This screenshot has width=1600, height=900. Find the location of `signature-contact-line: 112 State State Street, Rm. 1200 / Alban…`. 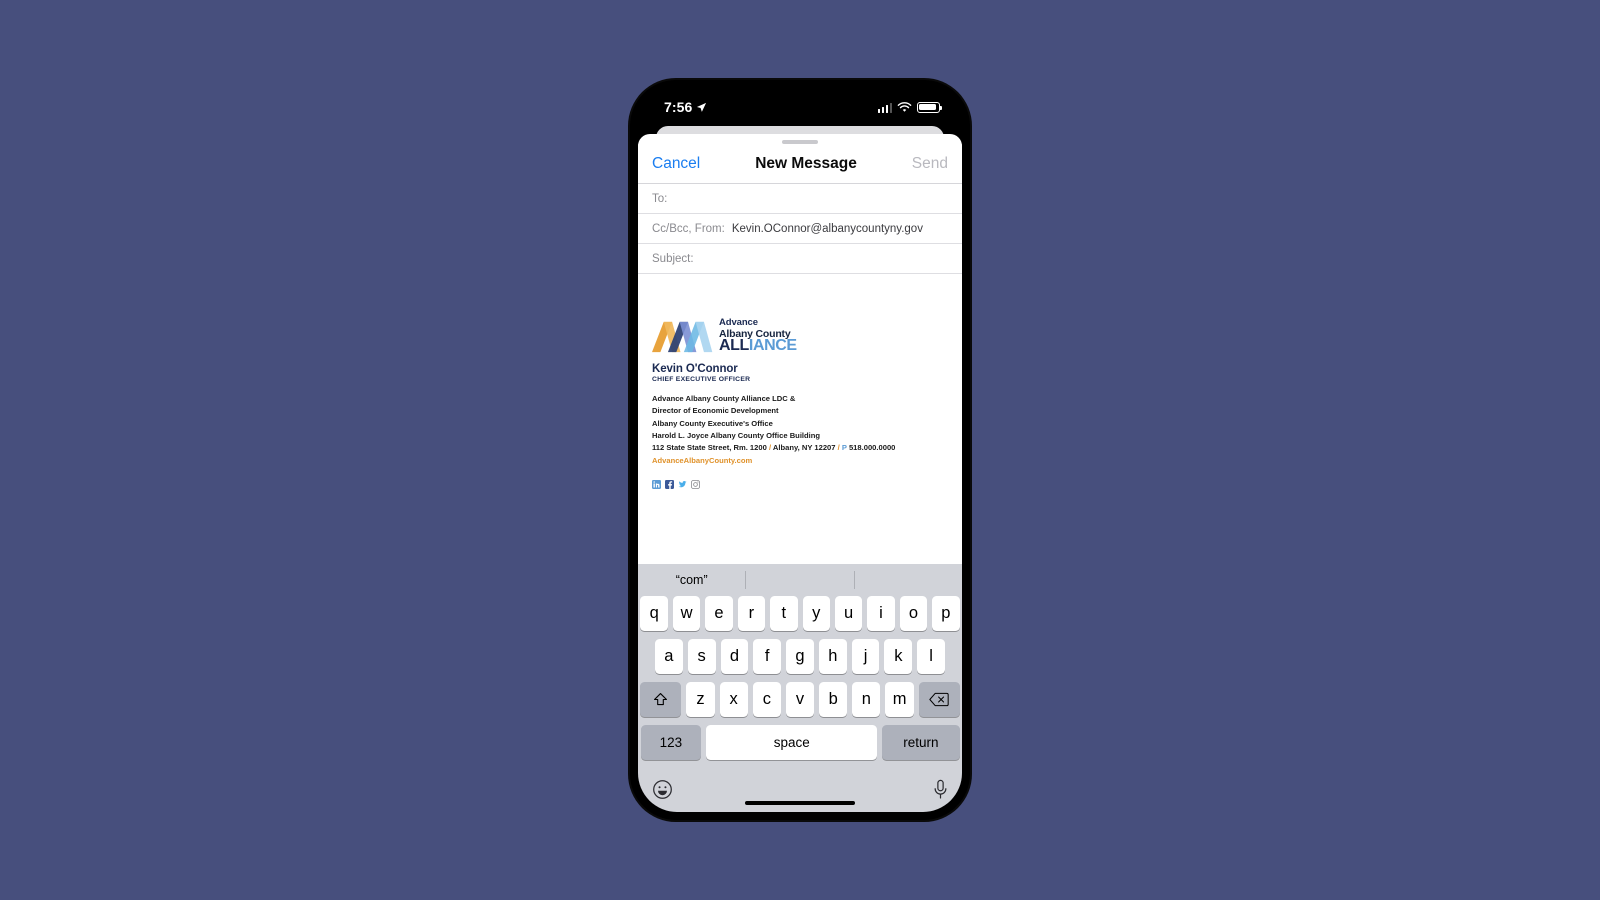

signature-contact-line: 112 State State Street, Rm. 1200 / Alban… is located at coordinates (807, 448).